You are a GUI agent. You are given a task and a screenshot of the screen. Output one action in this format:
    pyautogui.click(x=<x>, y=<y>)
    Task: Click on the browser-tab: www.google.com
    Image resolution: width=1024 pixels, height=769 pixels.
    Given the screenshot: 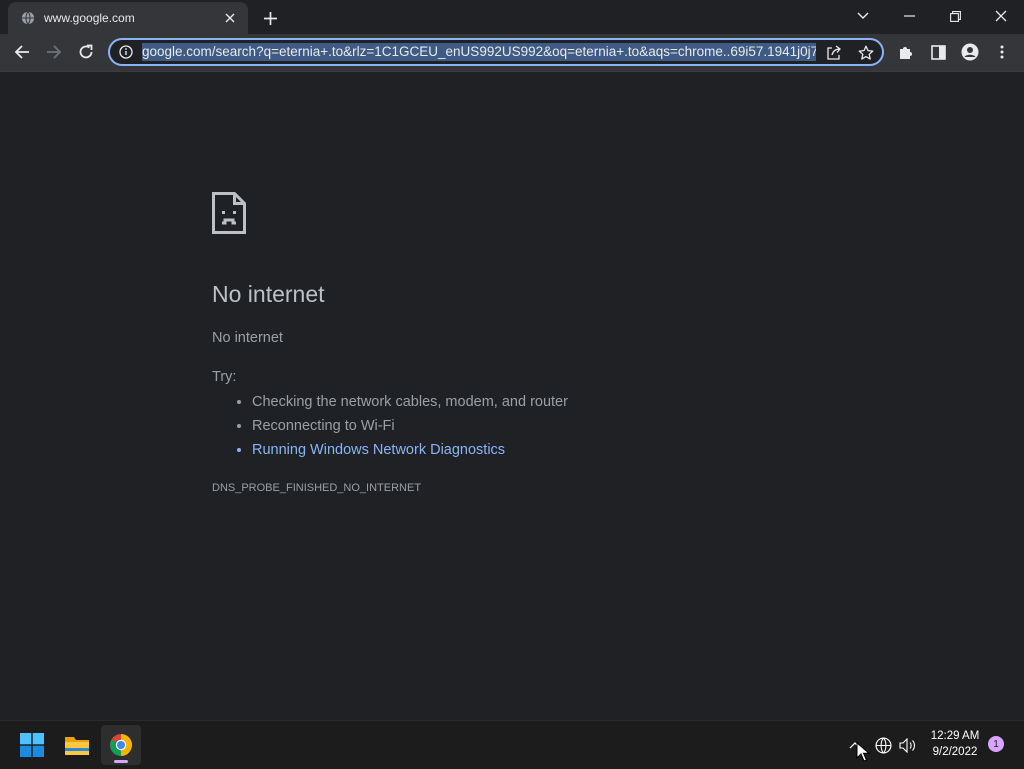 What is the action you would take?
    pyautogui.click(x=128, y=18)
    